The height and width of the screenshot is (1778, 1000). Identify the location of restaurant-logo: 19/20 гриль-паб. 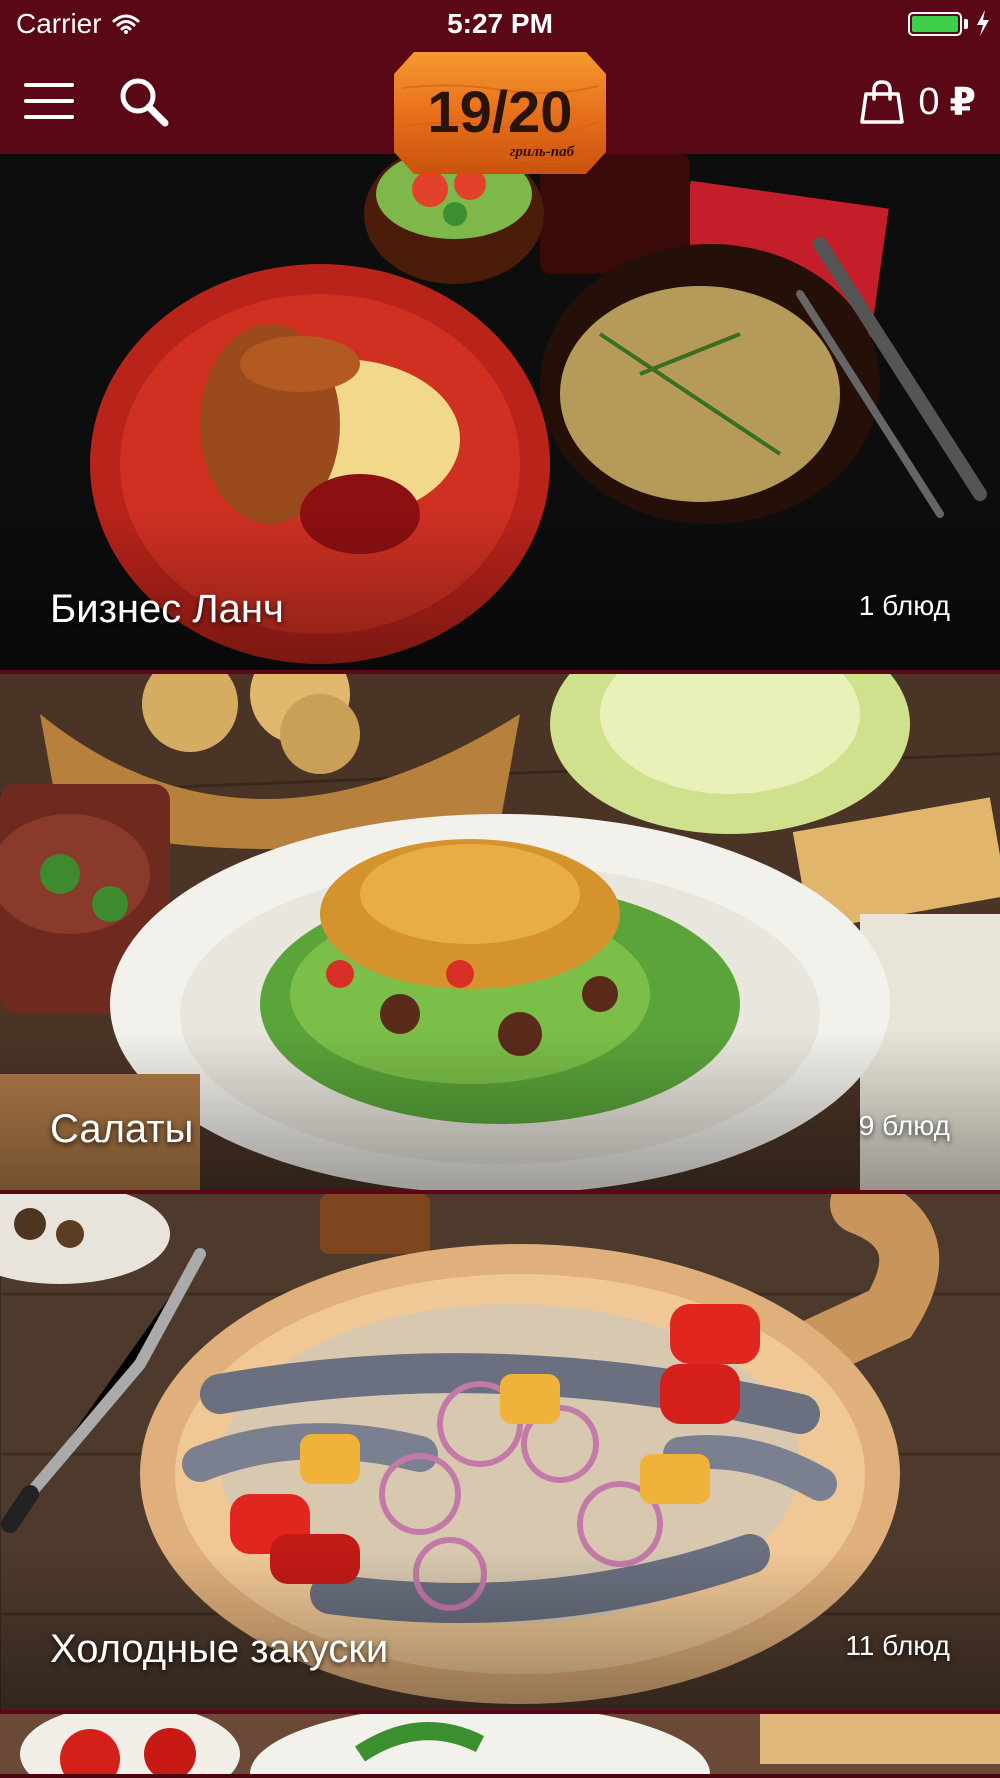
(500, 115).